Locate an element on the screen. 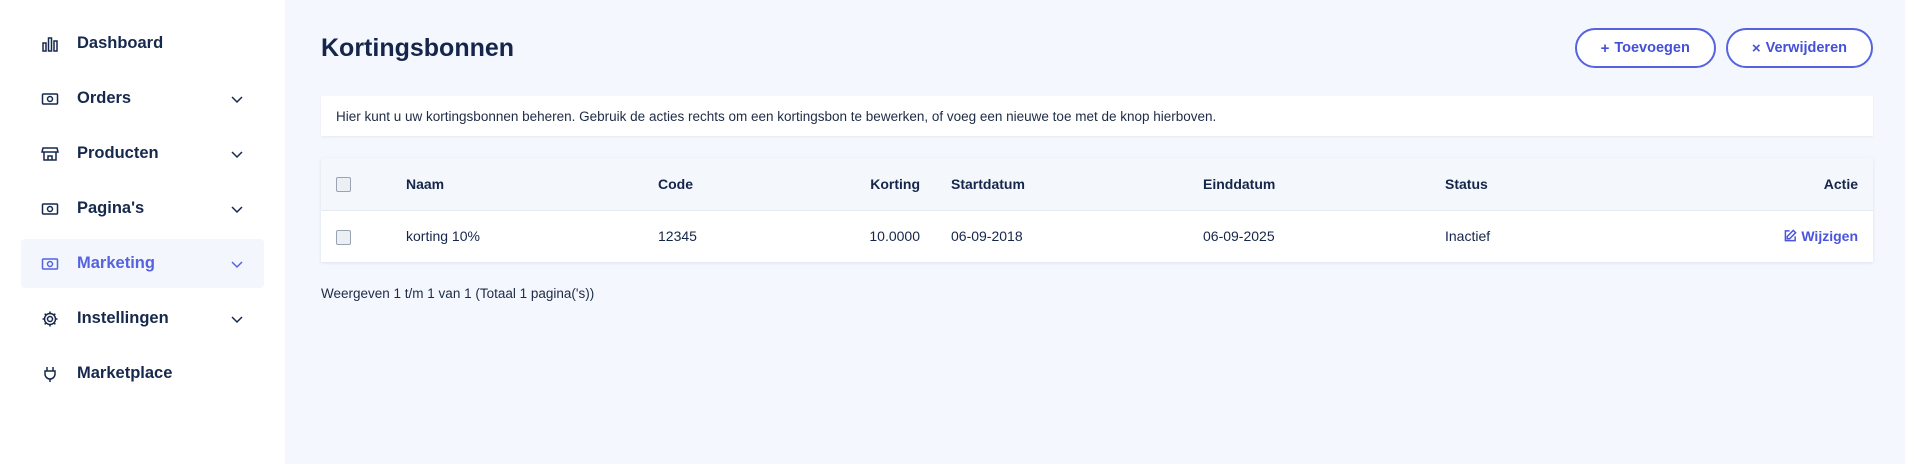 The height and width of the screenshot is (464, 1905). cell-naam: korting 10% is located at coordinates (443, 236).